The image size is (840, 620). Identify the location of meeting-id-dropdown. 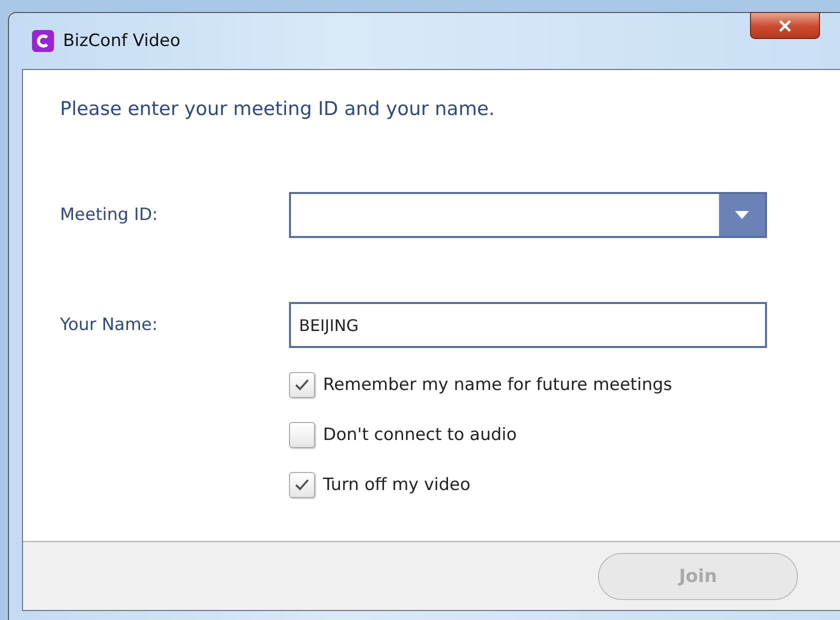
(528, 215).